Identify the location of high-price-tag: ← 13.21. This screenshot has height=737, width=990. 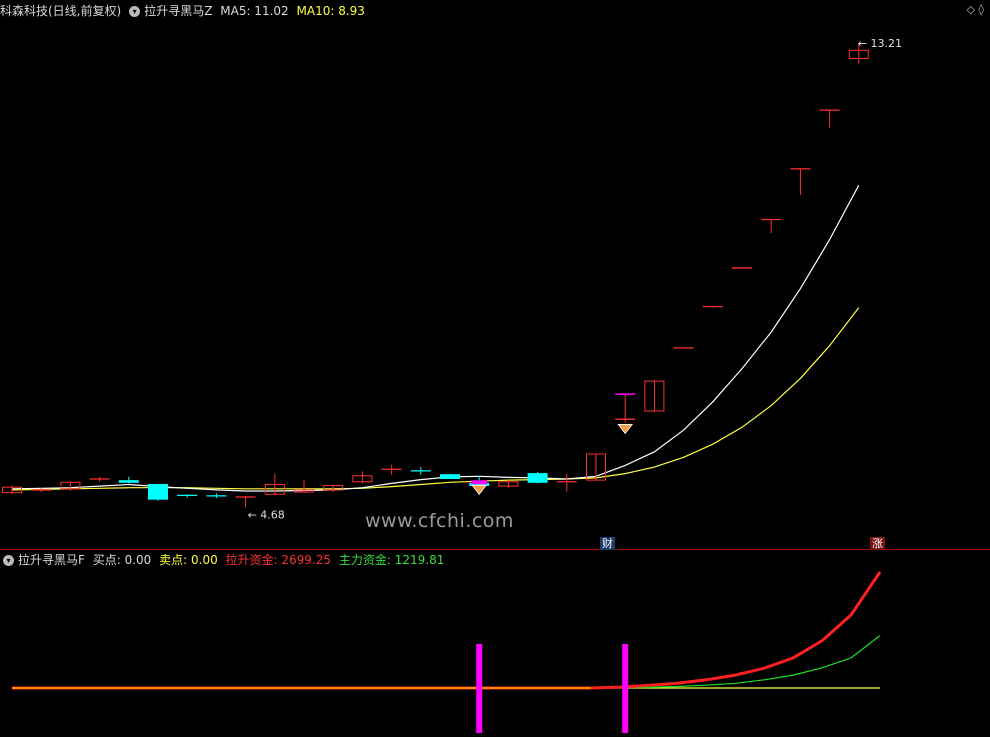
(880, 43).